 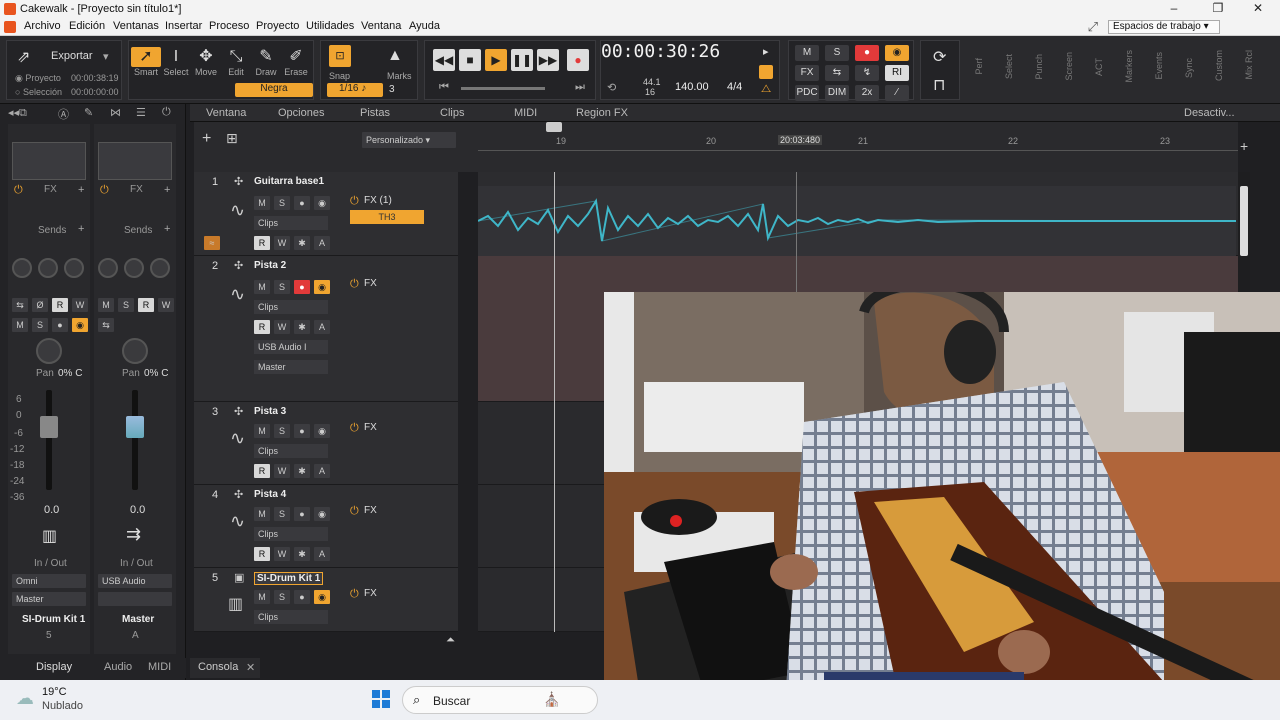 I want to click on audio-clip, so click(x=857, y=221).